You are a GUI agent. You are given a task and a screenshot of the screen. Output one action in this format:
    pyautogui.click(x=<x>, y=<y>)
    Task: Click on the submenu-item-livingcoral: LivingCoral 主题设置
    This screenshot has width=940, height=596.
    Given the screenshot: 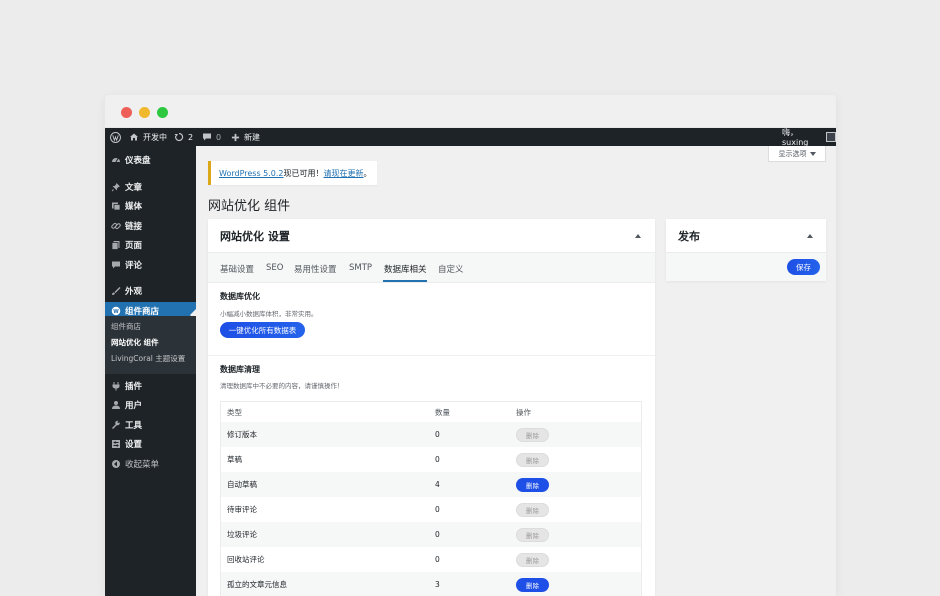 What is the action you would take?
    pyautogui.click(x=148, y=358)
    